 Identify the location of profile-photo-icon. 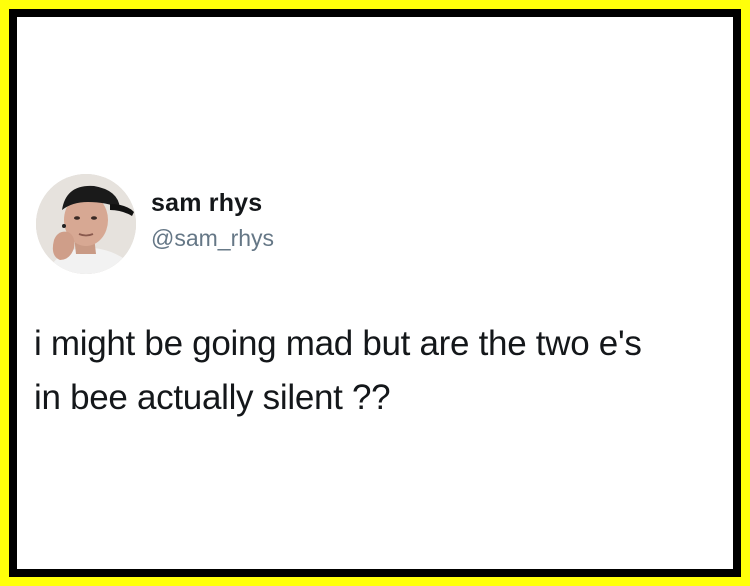
(86, 224).